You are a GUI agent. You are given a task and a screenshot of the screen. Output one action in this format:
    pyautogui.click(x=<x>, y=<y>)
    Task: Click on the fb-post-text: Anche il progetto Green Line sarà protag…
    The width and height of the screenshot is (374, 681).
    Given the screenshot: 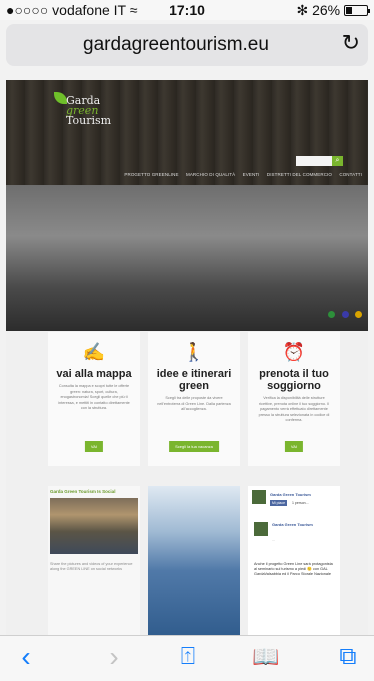 What is the action you would take?
    pyautogui.click(x=293, y=569)
    